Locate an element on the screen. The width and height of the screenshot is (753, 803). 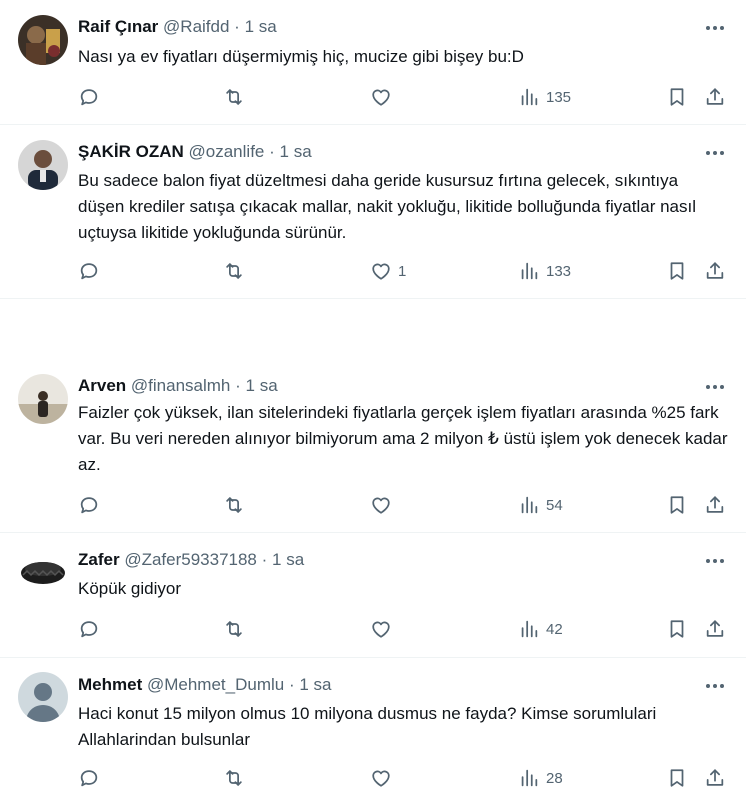
author-handle: @Raifdd is located at coordinates (196, 26).